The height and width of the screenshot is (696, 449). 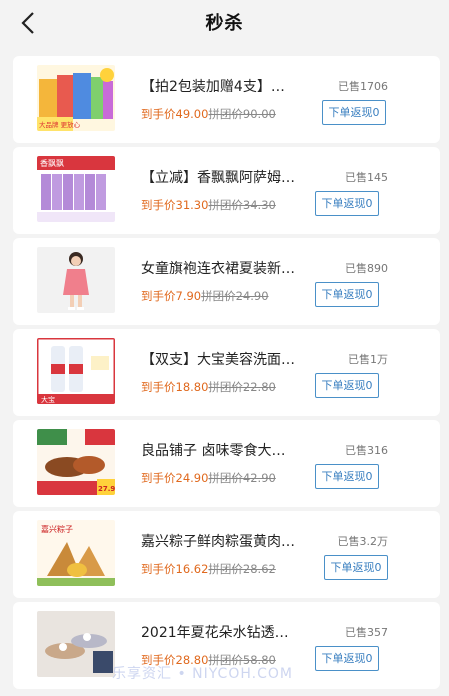 I want to click on sold-count: 已售316, so click(x=366, y=450).